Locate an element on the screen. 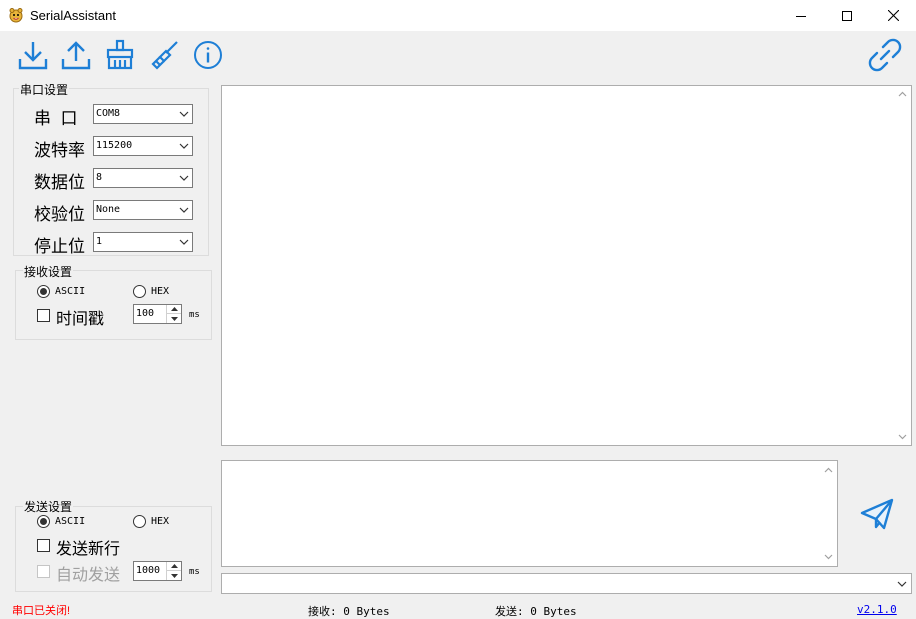 Image resolution: width=916 pixels, height=619 pixels. window-title: SerialAssistant is located at coordinates (73, 15).